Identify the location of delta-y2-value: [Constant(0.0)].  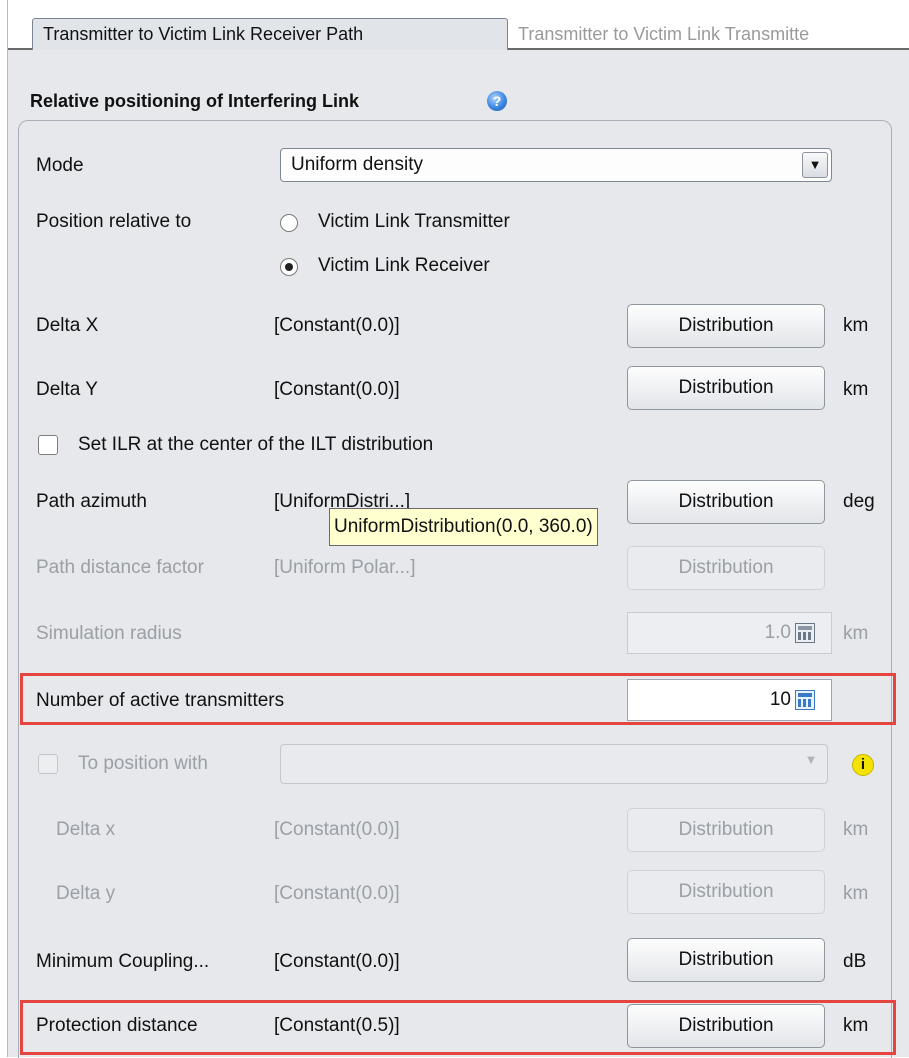
(337, 893).